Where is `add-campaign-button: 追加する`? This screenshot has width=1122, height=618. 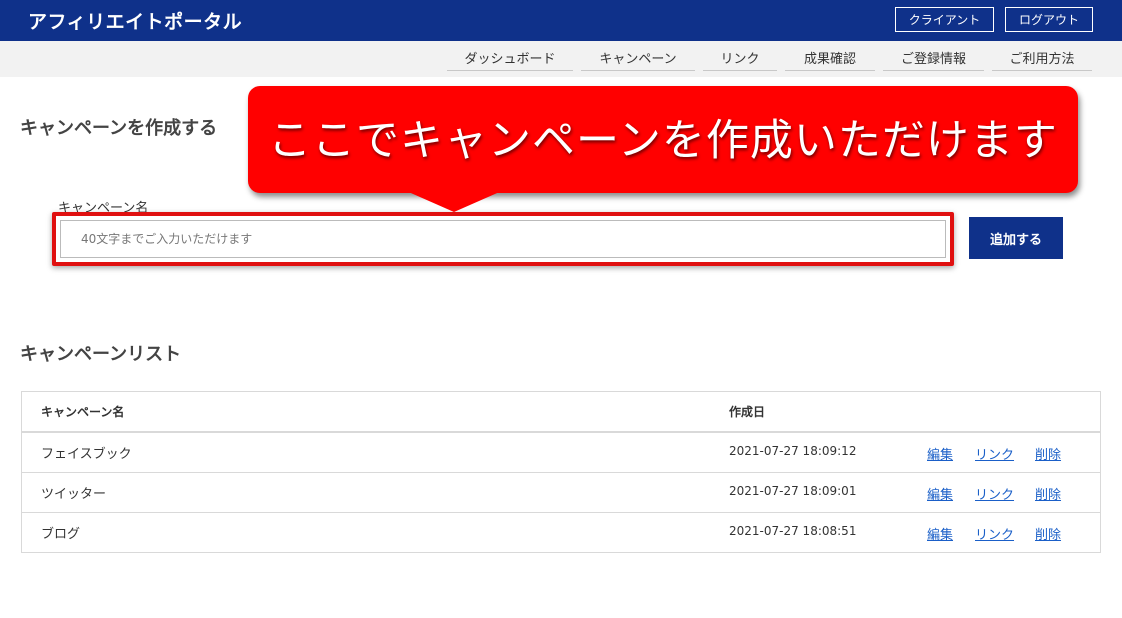
add-campaign-button: 追加する is located at coordinates (1016, 238).